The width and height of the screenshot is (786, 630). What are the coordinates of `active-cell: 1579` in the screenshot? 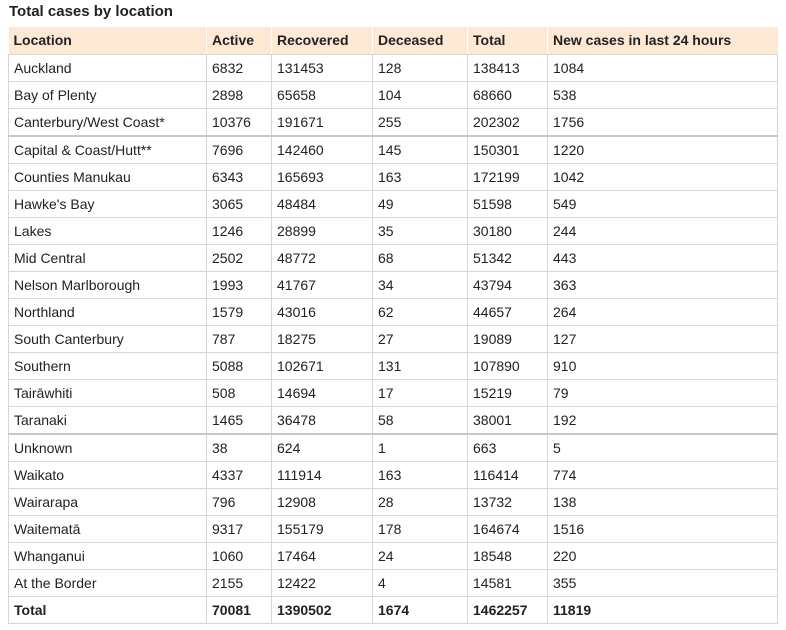 It's located at (239, 312).